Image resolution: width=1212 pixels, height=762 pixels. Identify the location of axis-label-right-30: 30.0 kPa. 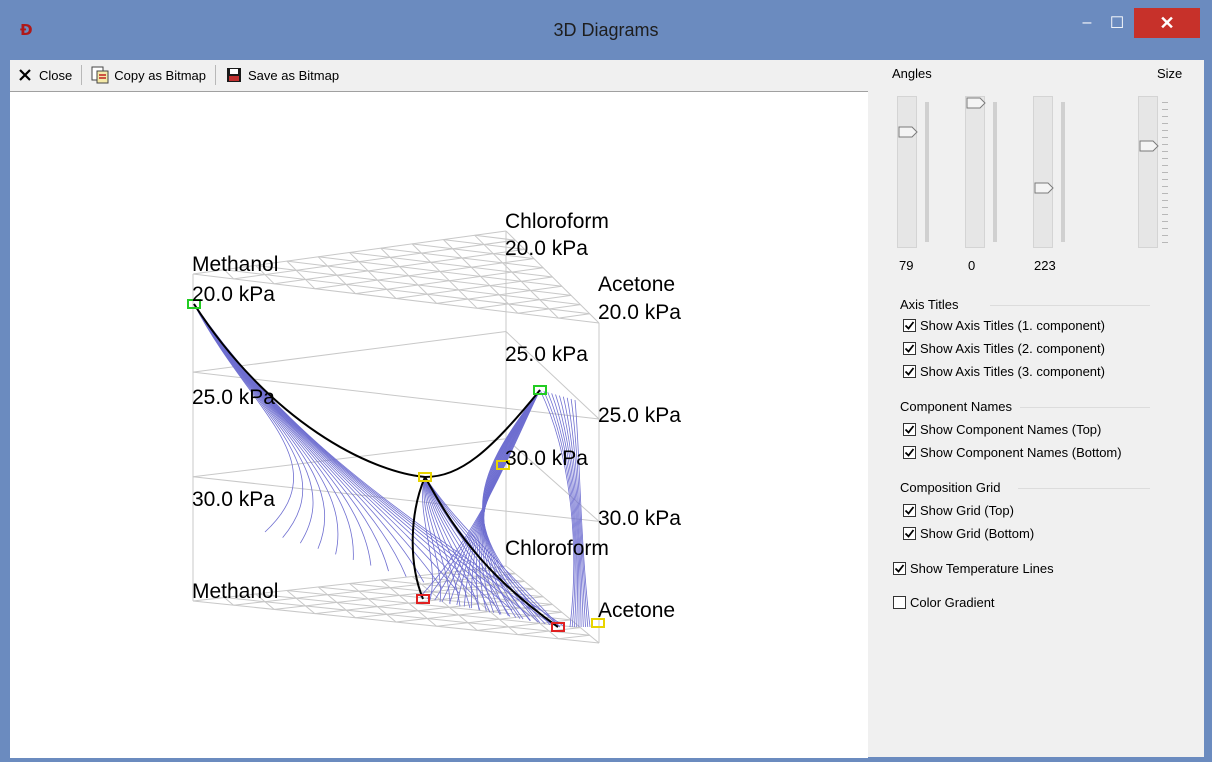
(639, 518).